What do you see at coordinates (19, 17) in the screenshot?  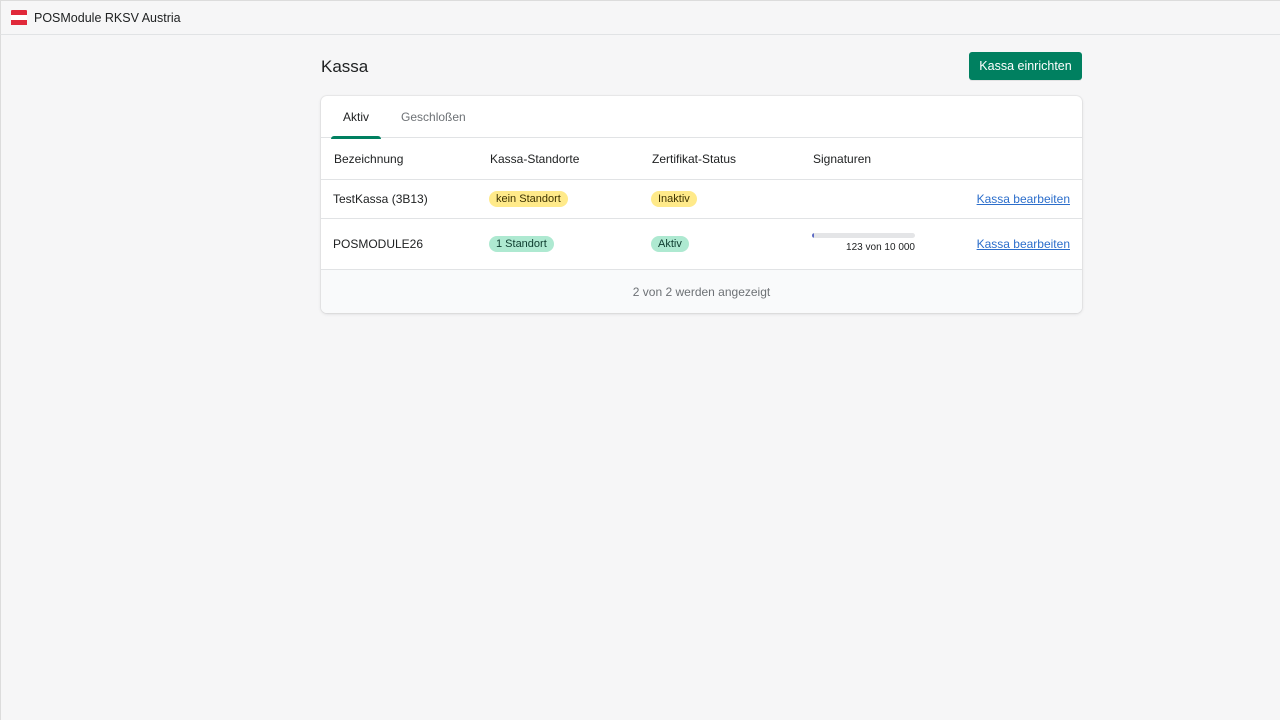 I see `austria-flag-icon` at bounding box center [19, 17].